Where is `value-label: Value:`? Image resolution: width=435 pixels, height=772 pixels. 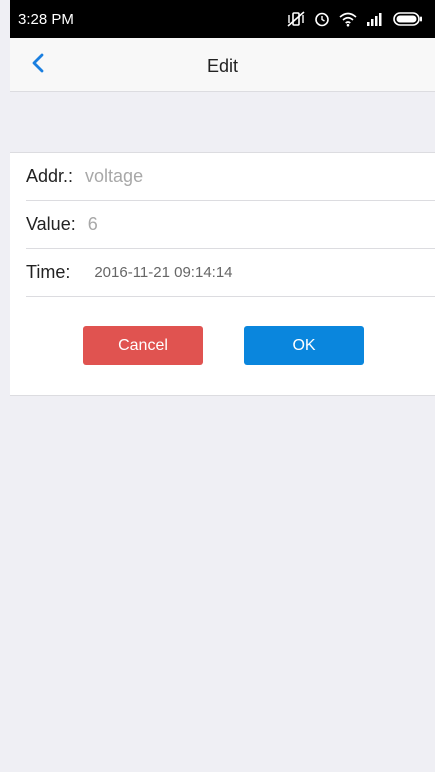
value-label: Value: is located at coordinates (51, 224).